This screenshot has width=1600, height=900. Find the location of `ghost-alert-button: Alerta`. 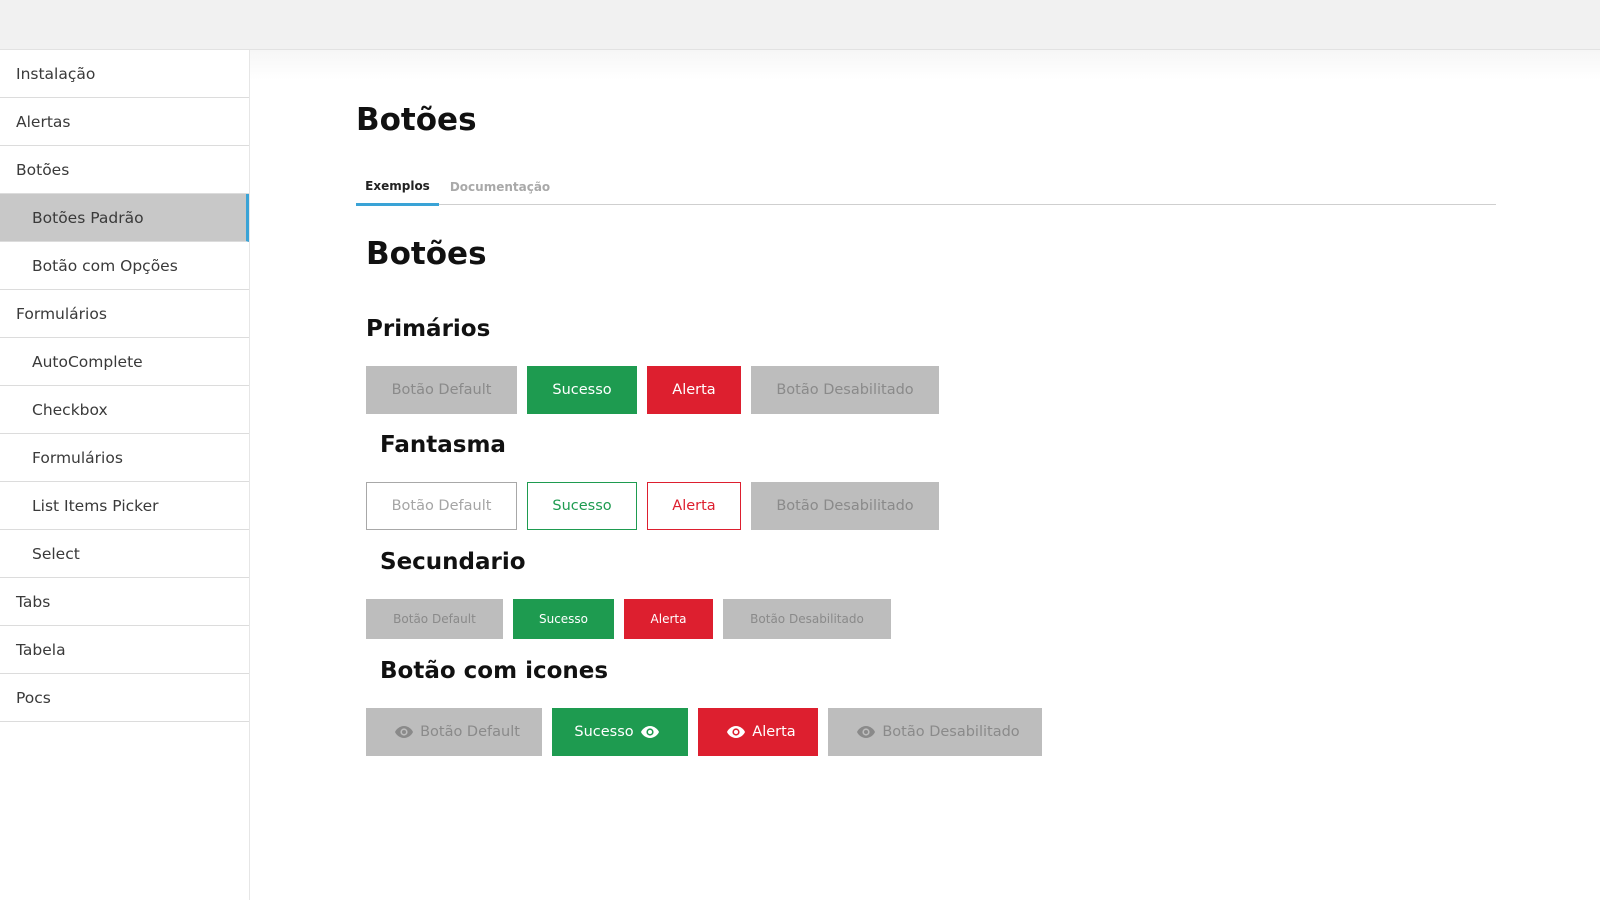

ghost-alert-button: Alerta is located at coordinates (694, 506).